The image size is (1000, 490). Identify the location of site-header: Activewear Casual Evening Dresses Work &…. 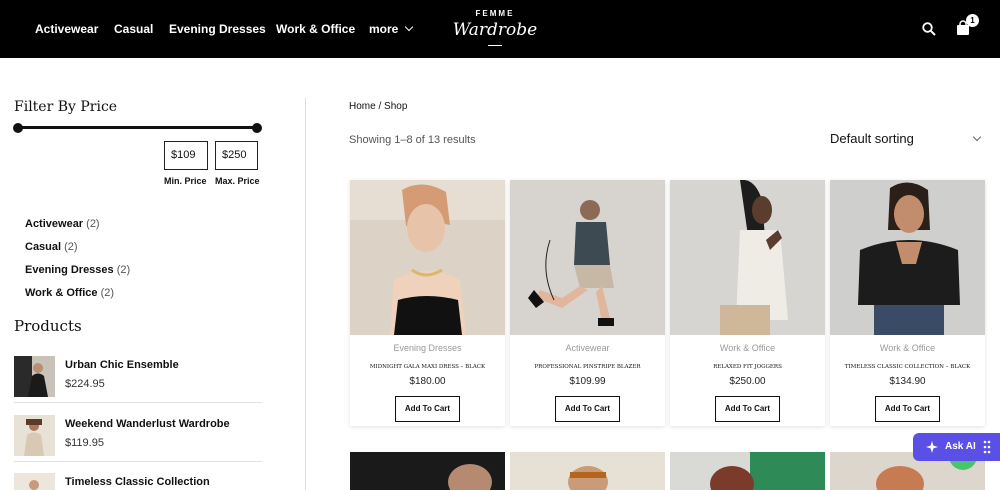
(500, 29).